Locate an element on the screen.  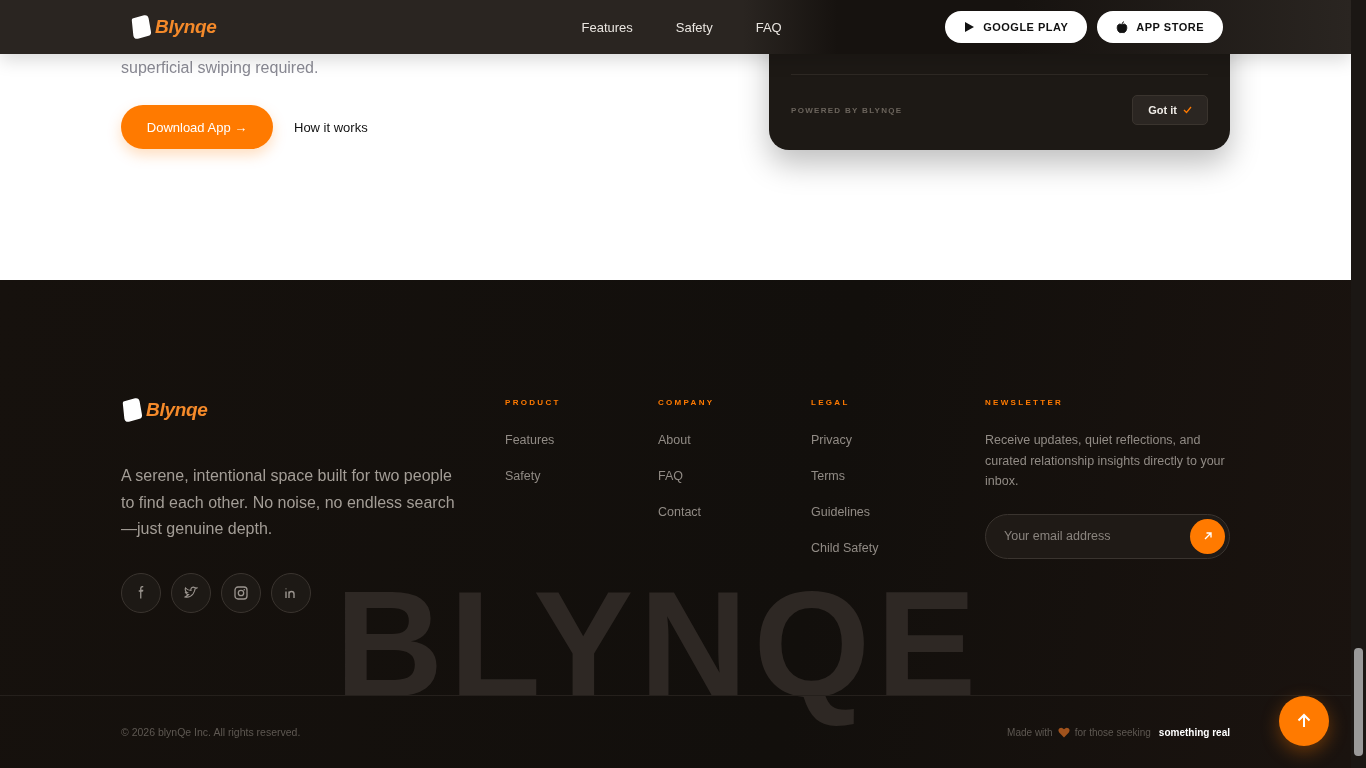
column-heading: PRODUCT is located at coordinates (533, 403).